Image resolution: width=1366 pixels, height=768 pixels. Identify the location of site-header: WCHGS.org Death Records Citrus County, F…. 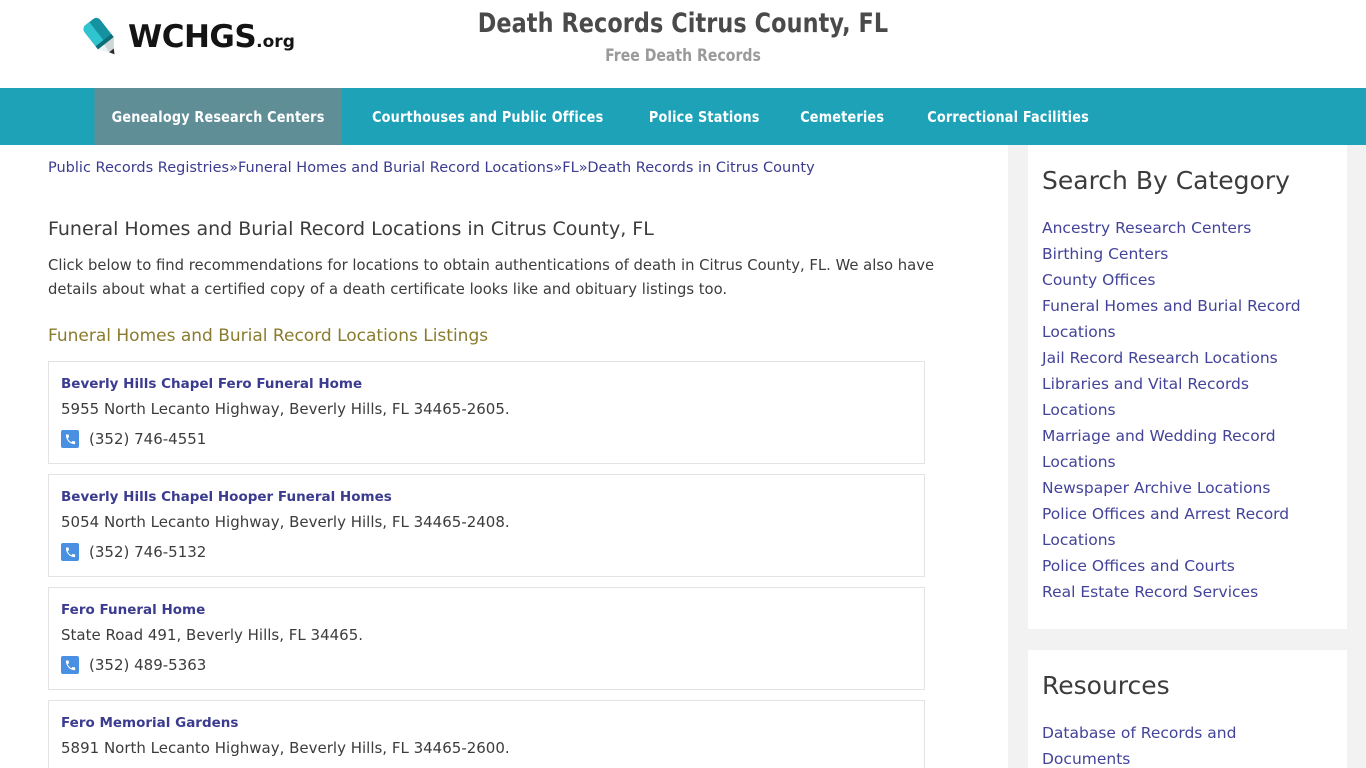
(683, 44).